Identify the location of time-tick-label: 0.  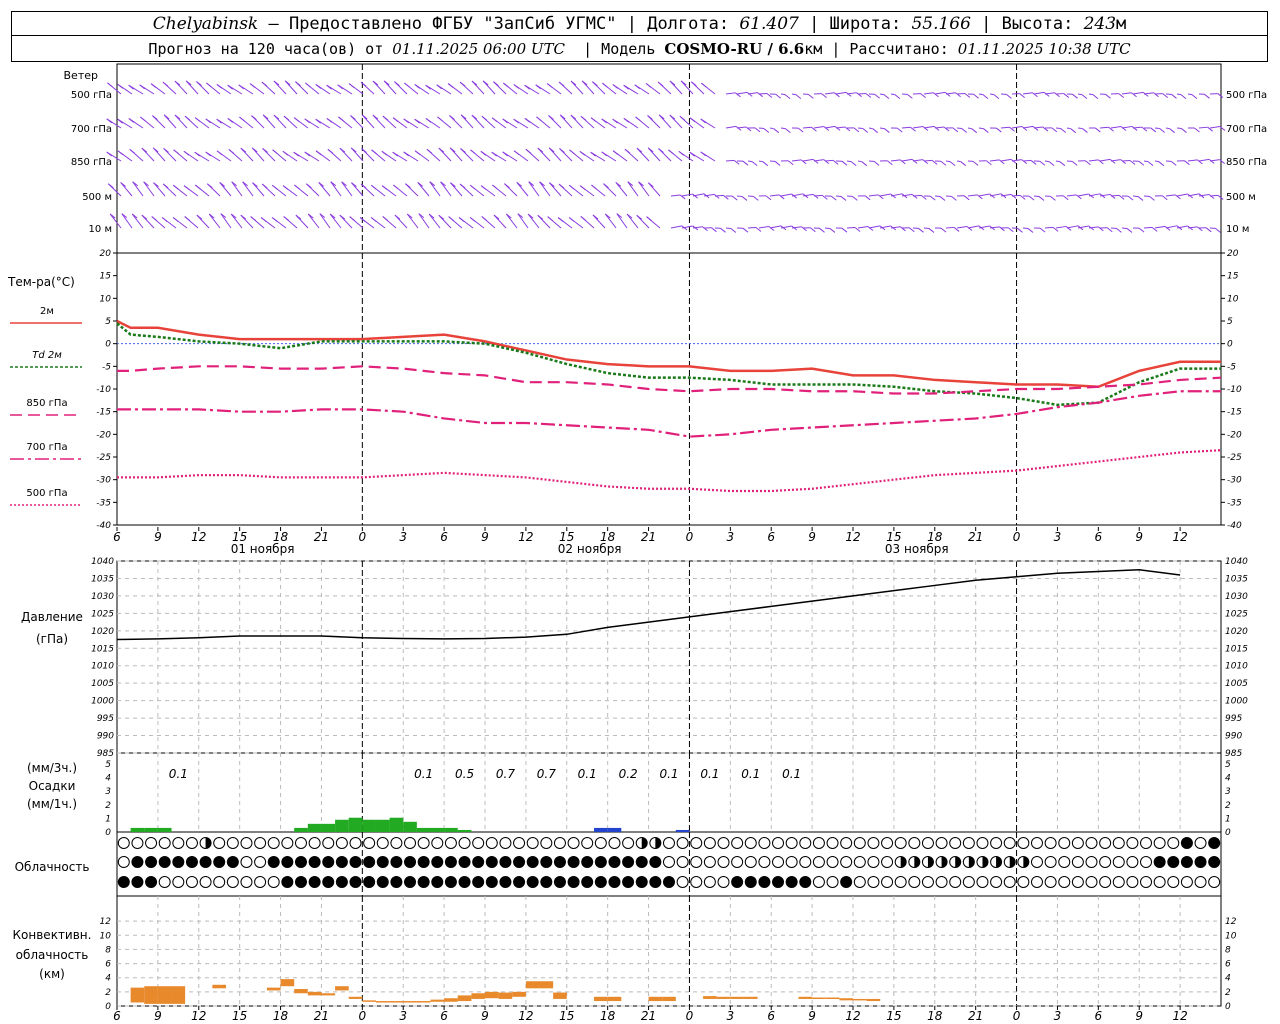
(363, 537).